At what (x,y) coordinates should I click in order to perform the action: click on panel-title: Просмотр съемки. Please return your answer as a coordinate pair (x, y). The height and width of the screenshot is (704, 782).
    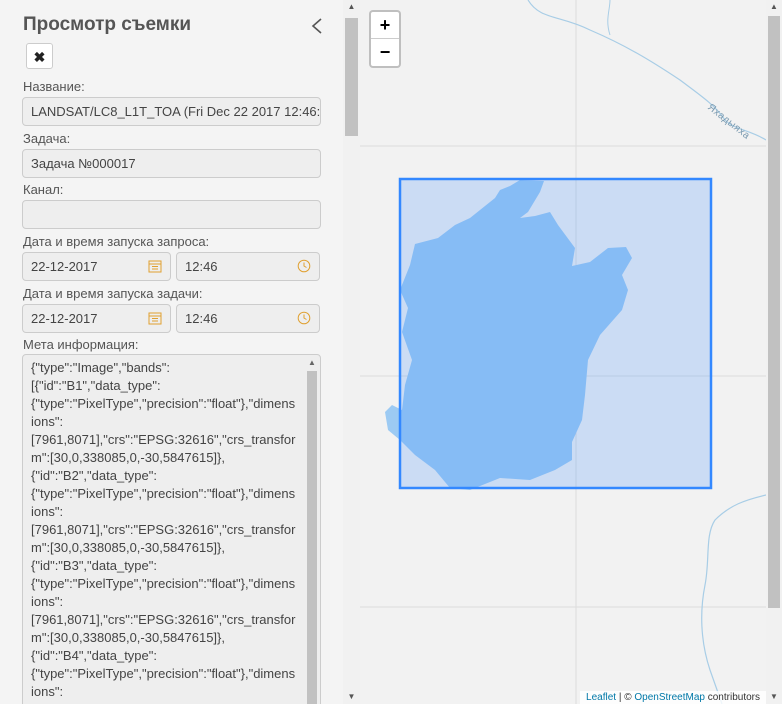
    Looking at the image, I should click on (107, 24).